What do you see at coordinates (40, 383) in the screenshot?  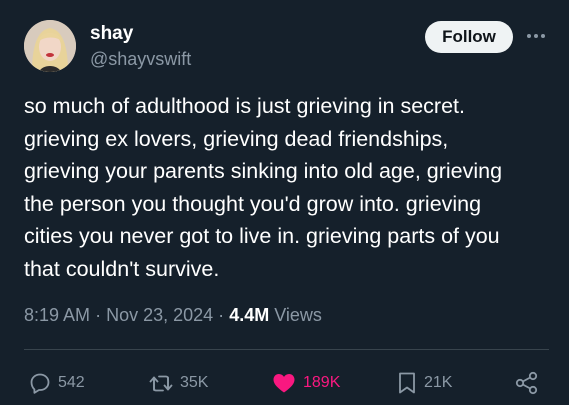 I see `reply-icon` at bounding box center [40, 383].